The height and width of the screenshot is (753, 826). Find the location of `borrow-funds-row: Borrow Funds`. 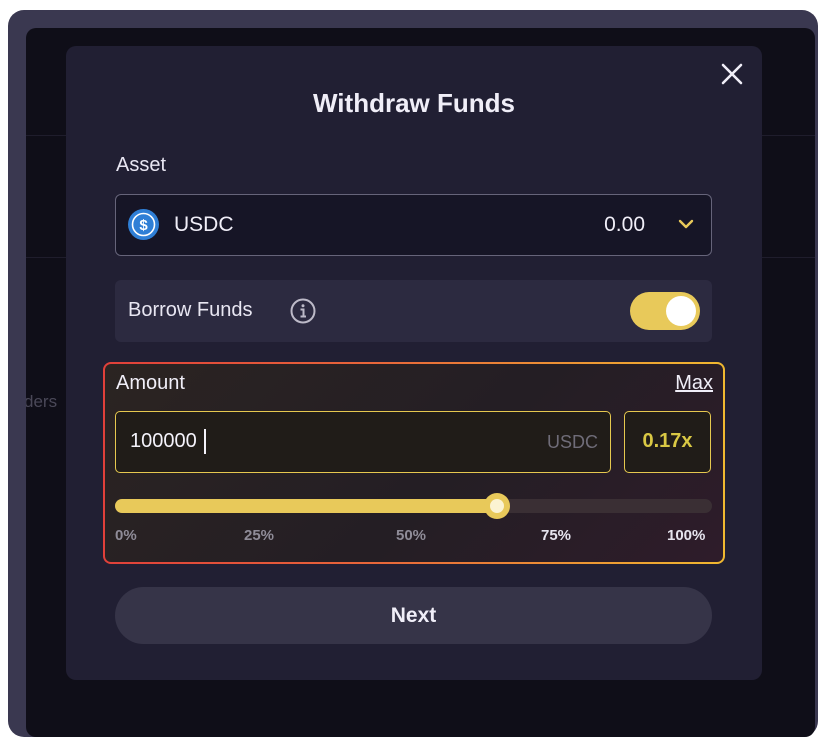

borrow-funds-row: Borrow Funds is located at coordinates (413, 311).